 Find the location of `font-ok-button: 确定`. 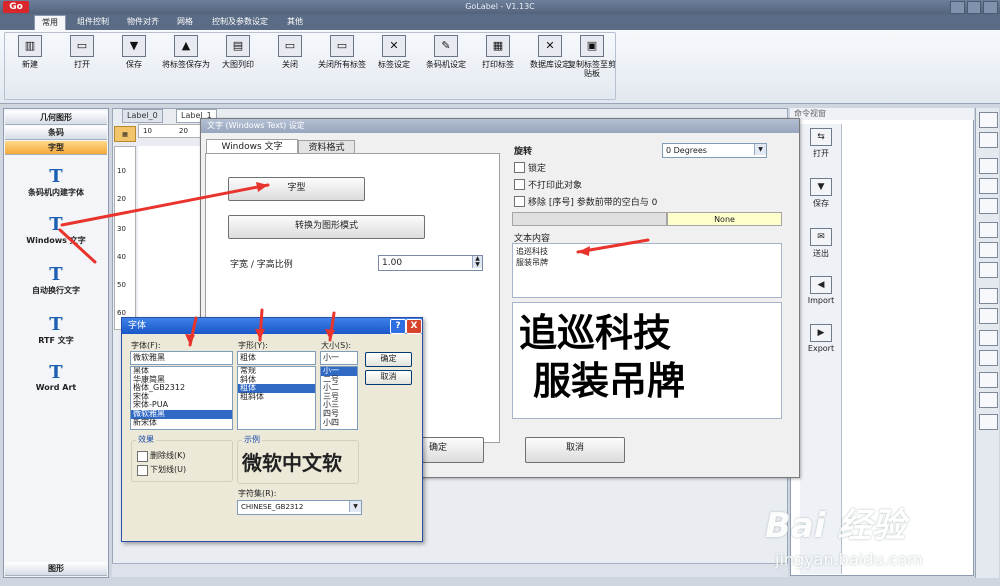

font-ok-button: 确定 is located at coordinates (388, 359).